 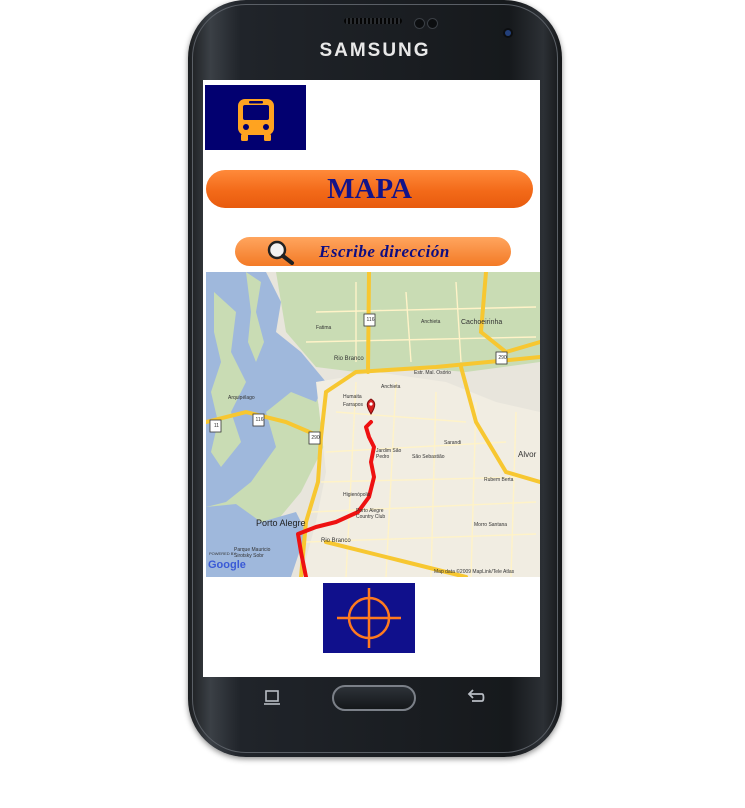 What do you see at coordinates (374, 698) in the screenshot?
I see `home-button` at bounding box center [374, 698].